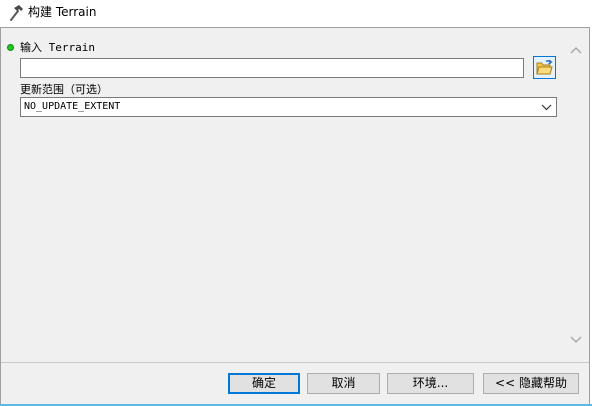  Describe the element at coordinates (343, 383) in the screenshot. I see `cancel-button: 取消` at that location.